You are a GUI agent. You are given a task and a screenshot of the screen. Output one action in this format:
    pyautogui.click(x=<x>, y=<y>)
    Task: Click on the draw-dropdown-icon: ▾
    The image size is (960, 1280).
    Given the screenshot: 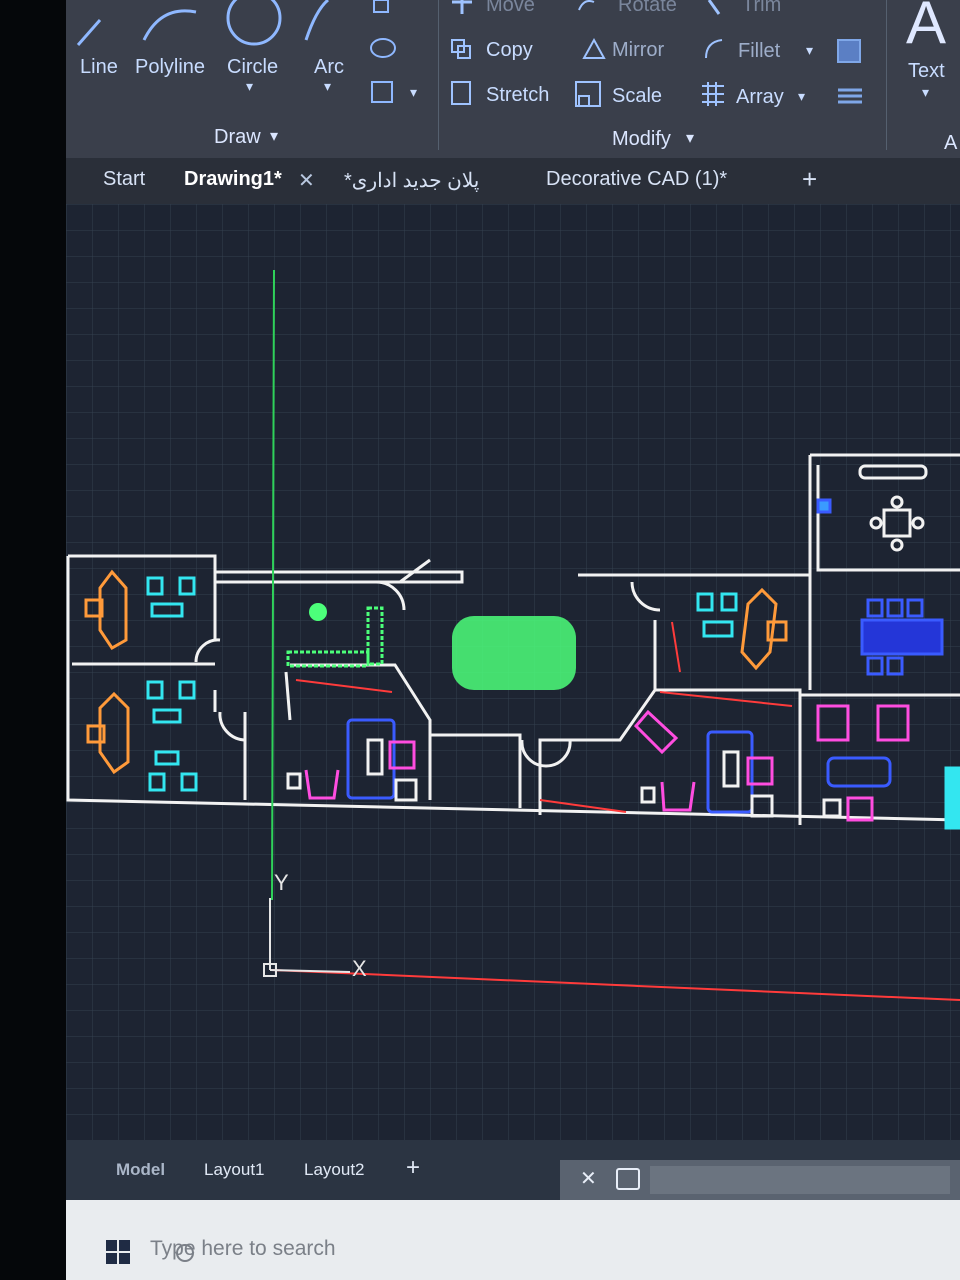 What is the action you would take?
    pyautogui.click(x=413, y=92)
    